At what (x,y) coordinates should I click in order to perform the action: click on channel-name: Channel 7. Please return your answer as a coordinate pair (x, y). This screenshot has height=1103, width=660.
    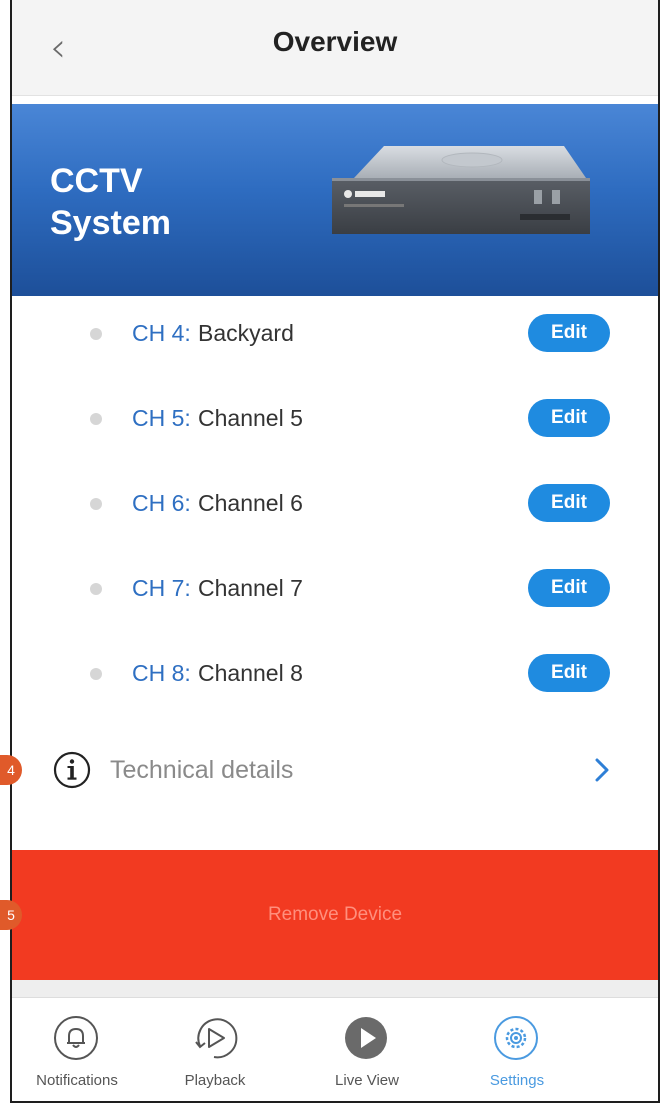
    Looking at the image, I should click on (250, 588).